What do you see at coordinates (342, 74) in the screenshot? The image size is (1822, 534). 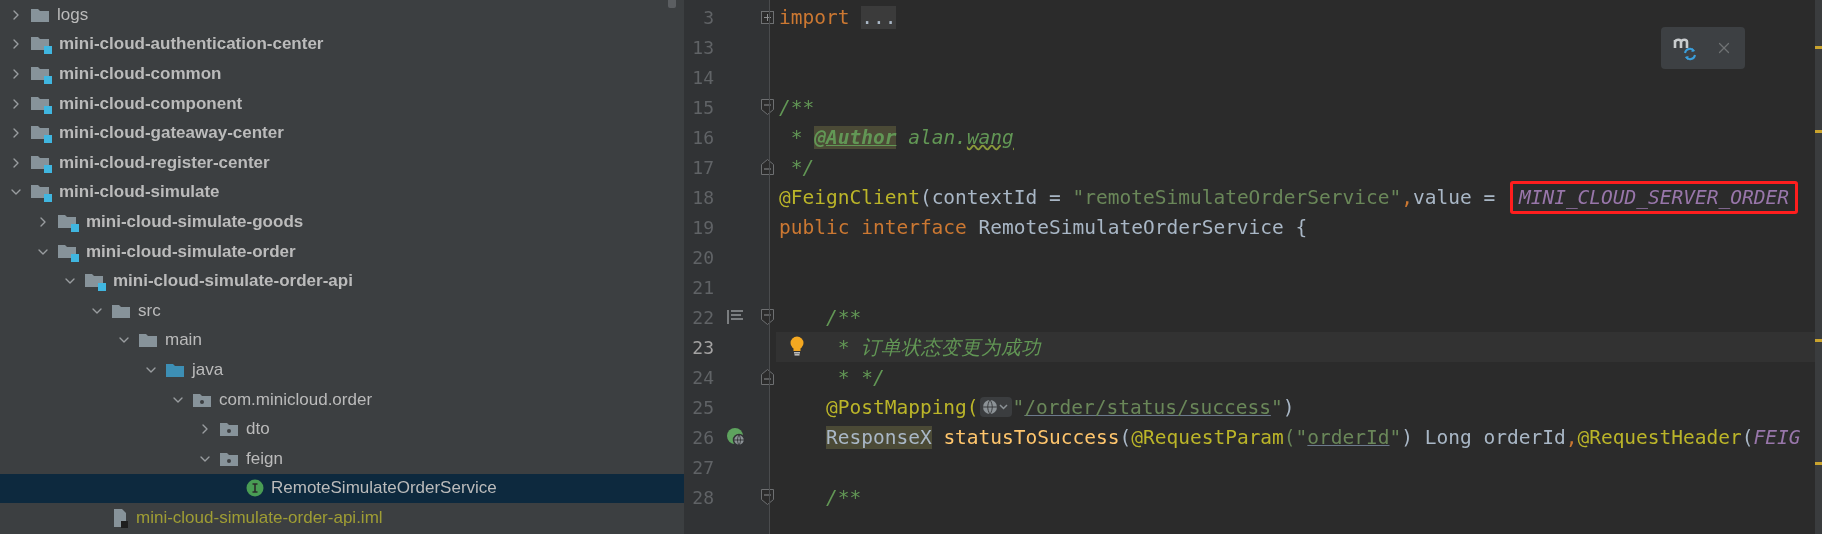 I see `tree-item: mini-cloud-common` at bounding box center [342, 74].